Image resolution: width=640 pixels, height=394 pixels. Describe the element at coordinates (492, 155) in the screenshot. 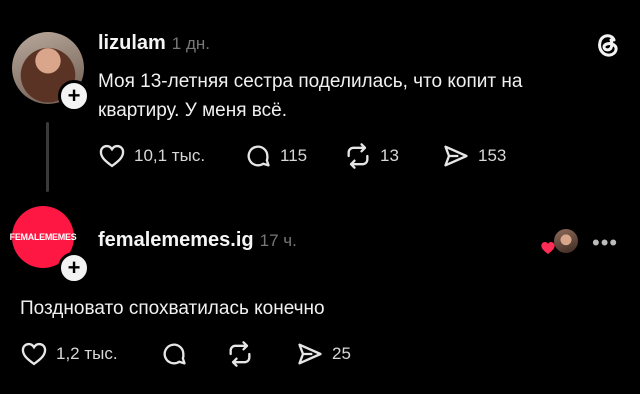

I see `post1-share-count: 153` at that location.